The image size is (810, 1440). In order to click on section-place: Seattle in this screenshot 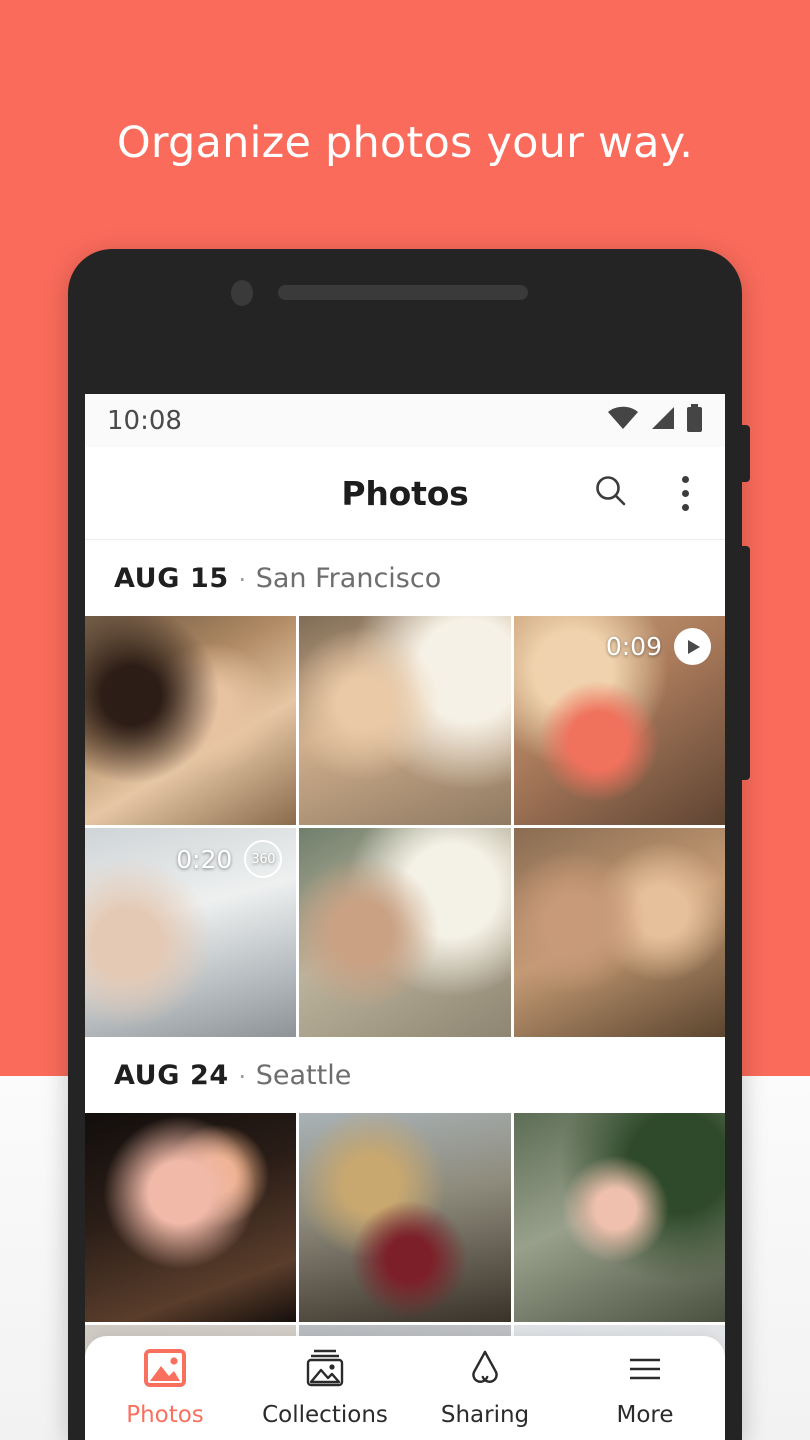, I will do `click(303, 1075)`.